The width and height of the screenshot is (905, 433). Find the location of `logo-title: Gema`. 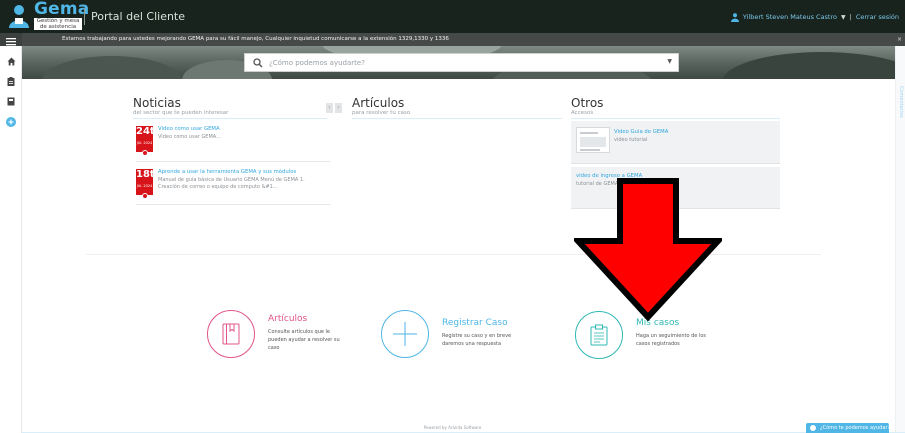

logo-title: Gema is located at coordinates (62, 9).